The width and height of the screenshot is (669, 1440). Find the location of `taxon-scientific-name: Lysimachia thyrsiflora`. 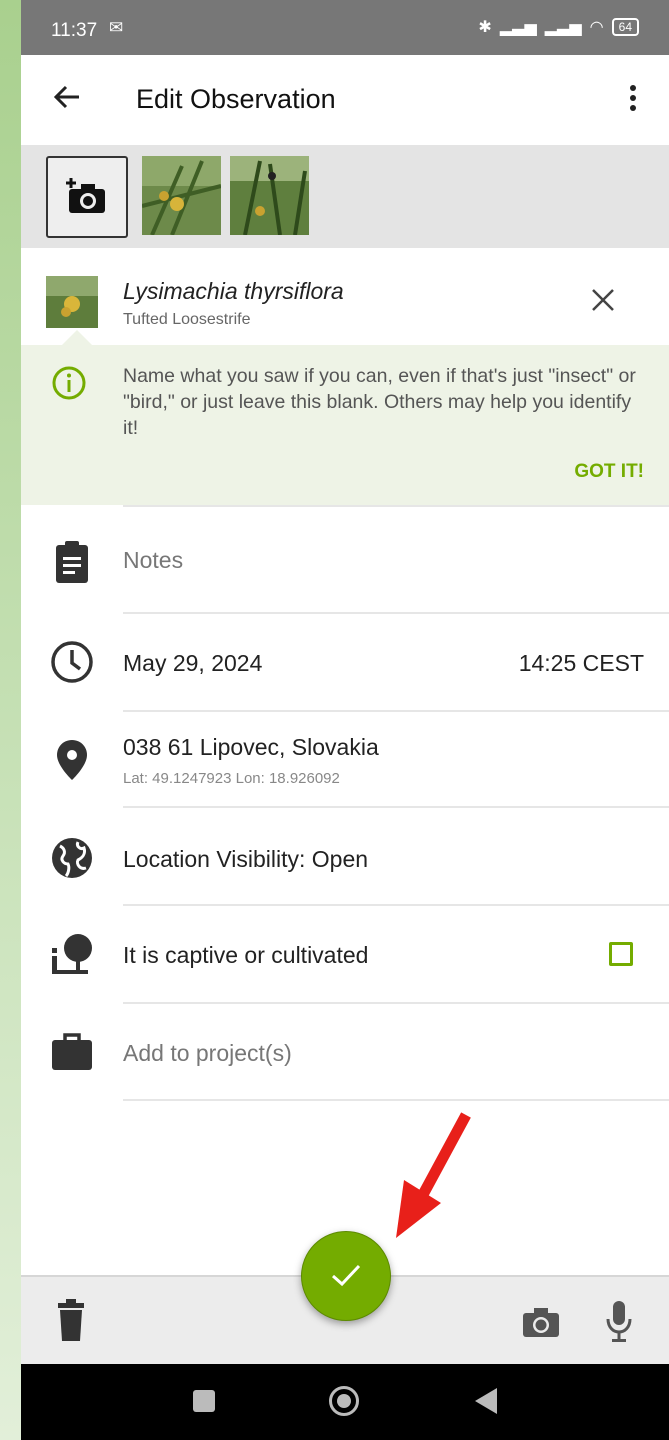

taxon-scientific-name: Lysimachia thyrsiflora is located at coordinates (233, 291).